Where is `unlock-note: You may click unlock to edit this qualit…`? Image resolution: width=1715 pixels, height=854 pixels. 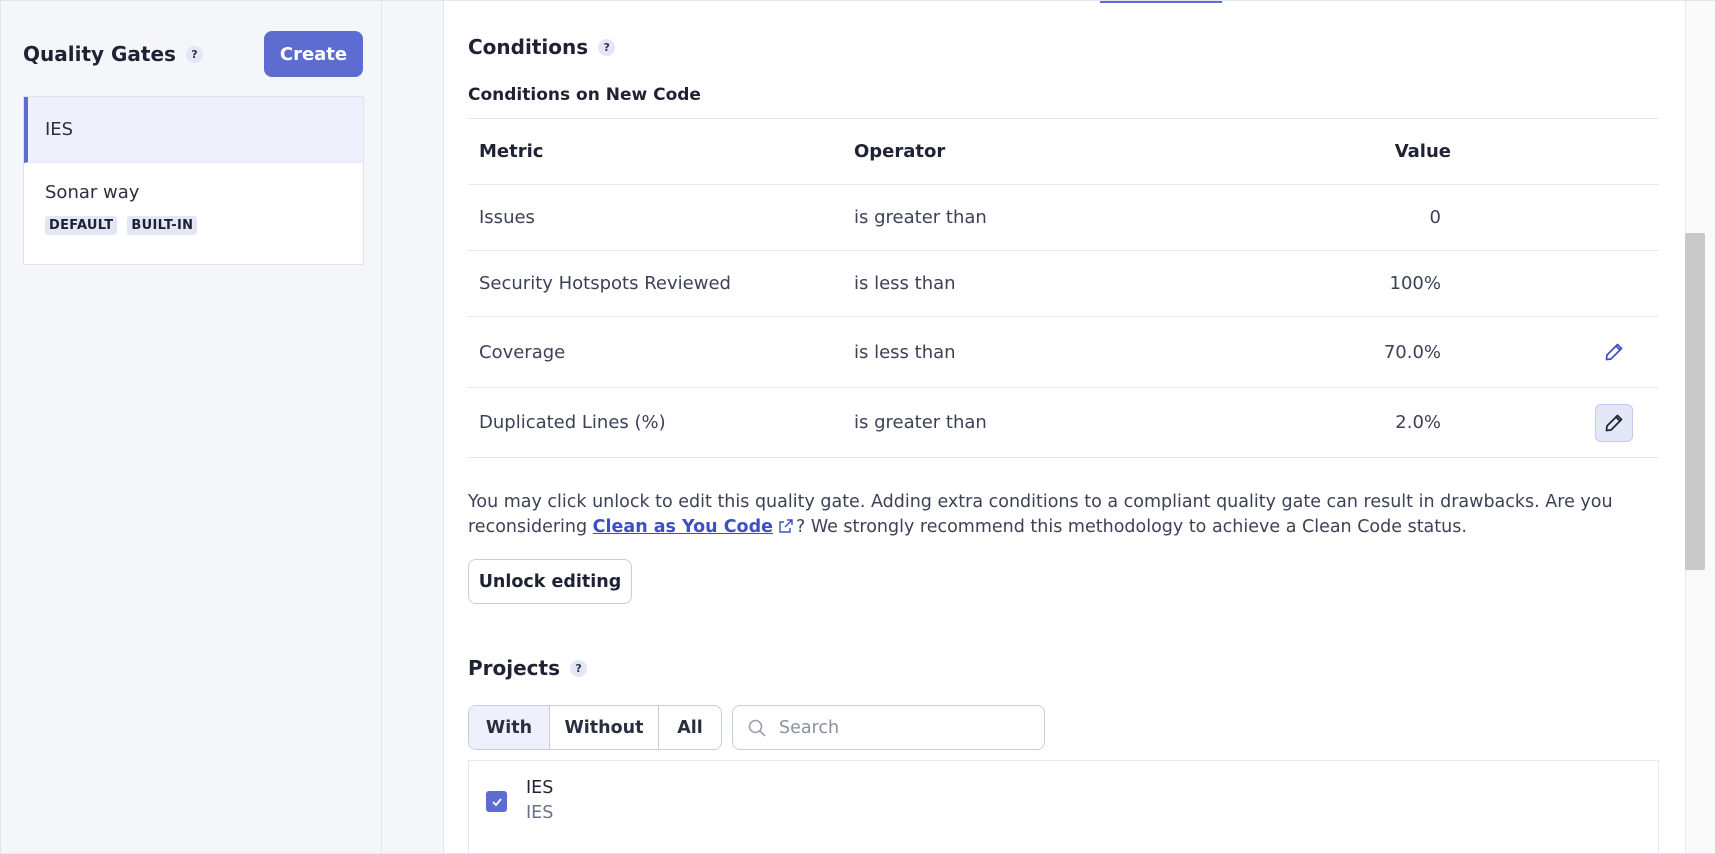
unlock-note: You may click unlock to edit this qualit… is located at coordinates (1068, 515).